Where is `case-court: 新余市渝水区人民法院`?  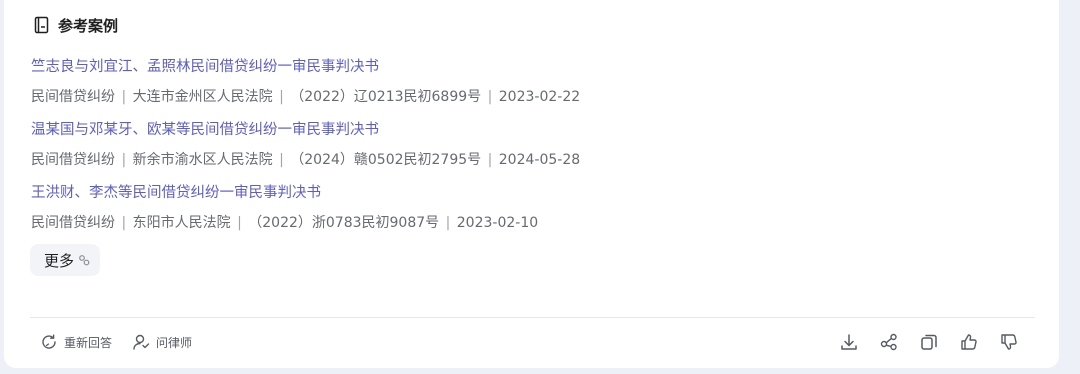
case-court: 新余市渝水区人民法院 is located at coordinates (202, 160).